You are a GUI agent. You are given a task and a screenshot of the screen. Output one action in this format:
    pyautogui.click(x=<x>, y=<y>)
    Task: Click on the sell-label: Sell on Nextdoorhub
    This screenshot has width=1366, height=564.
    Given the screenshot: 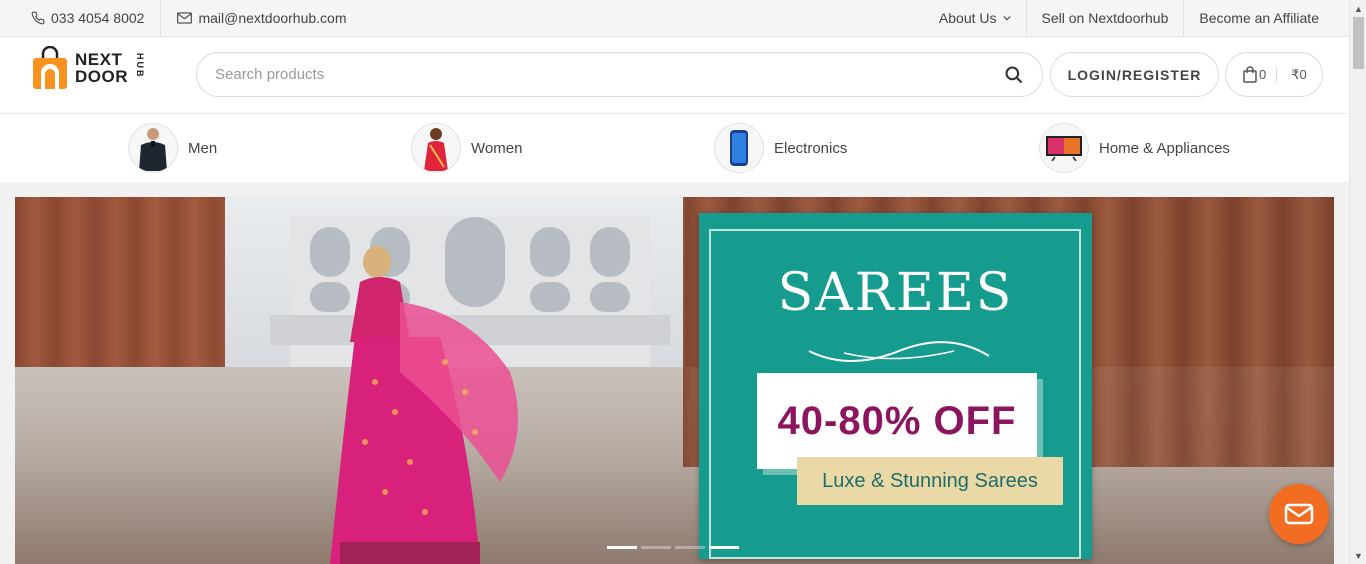 What is the action you would take?
    pyautogui.click(x=1105, y=18)
    